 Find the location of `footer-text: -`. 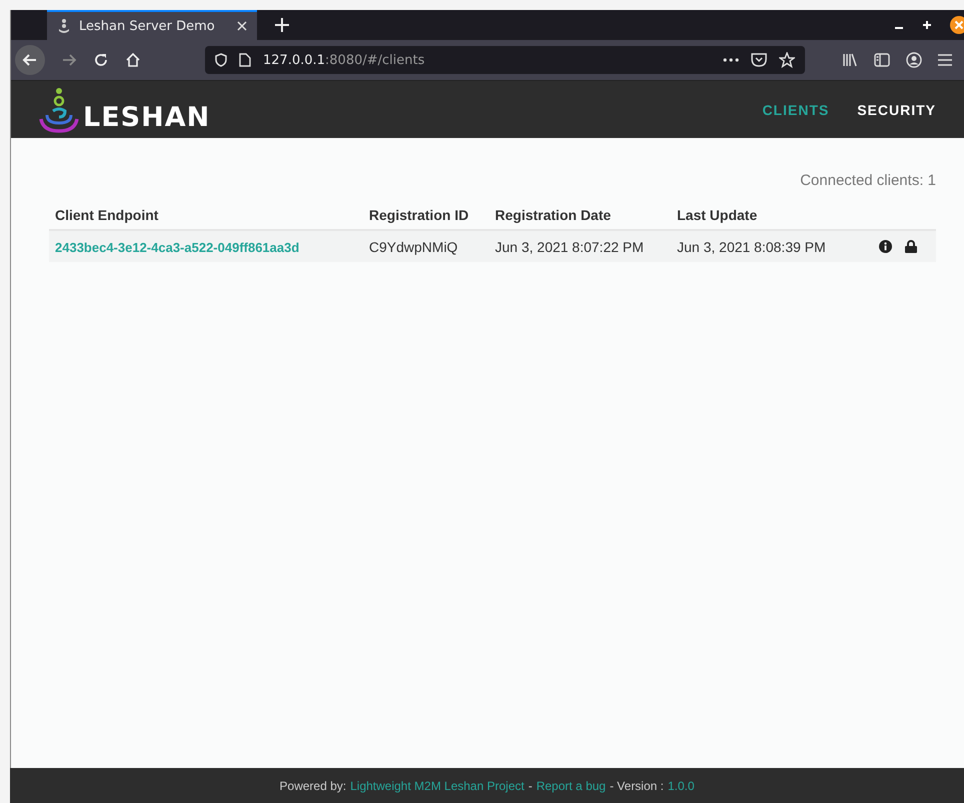

footer-text: - is located at coordinates (530, 785).